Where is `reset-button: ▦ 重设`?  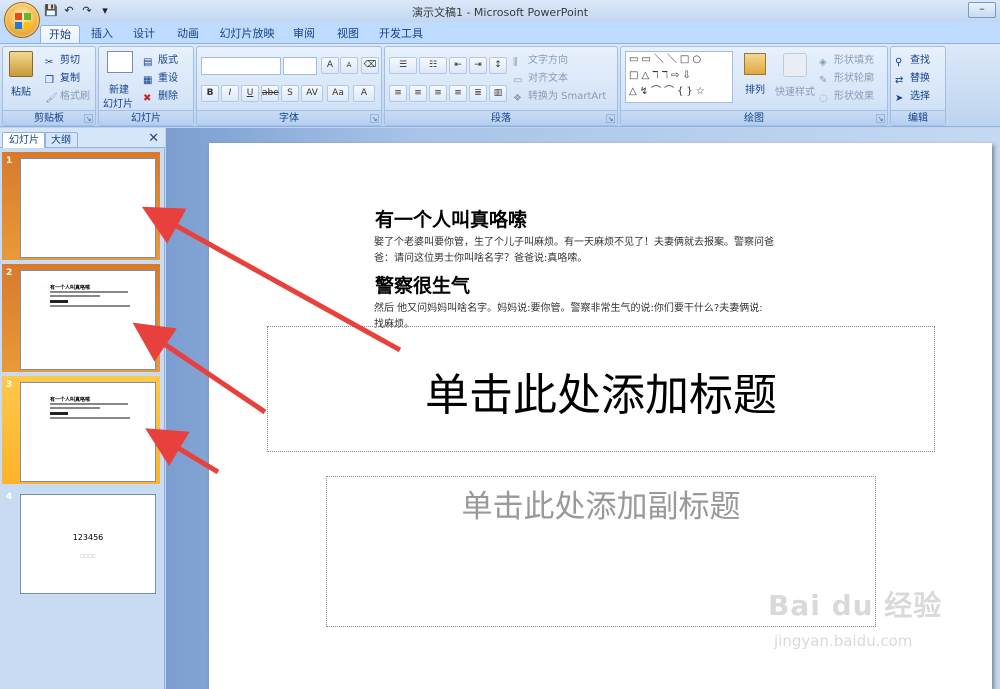
reset-button: ▦ 重设 is located at coordinates (160, 78).